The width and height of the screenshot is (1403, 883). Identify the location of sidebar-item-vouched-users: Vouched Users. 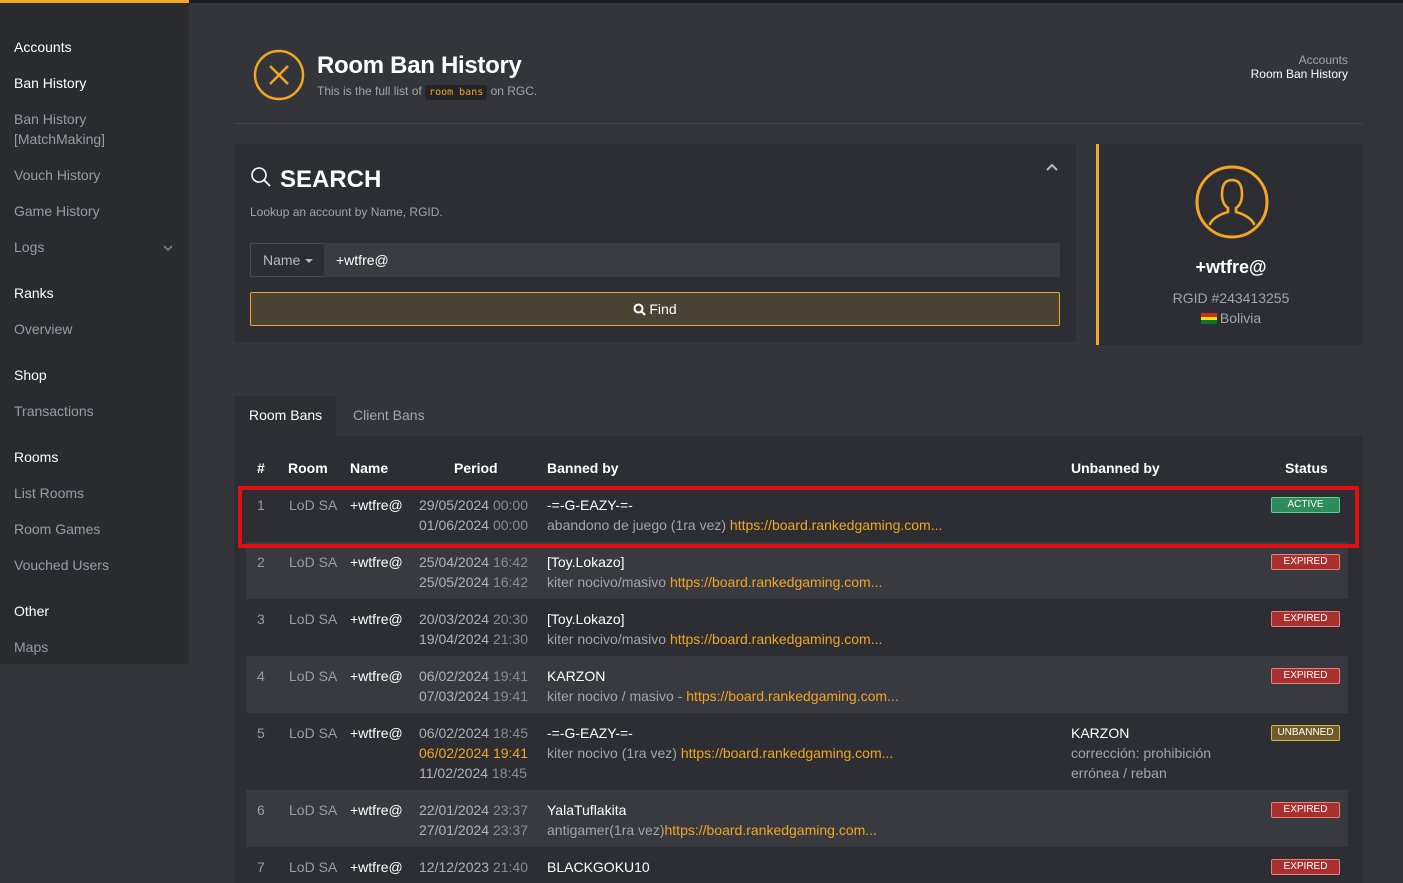
(61, 565).